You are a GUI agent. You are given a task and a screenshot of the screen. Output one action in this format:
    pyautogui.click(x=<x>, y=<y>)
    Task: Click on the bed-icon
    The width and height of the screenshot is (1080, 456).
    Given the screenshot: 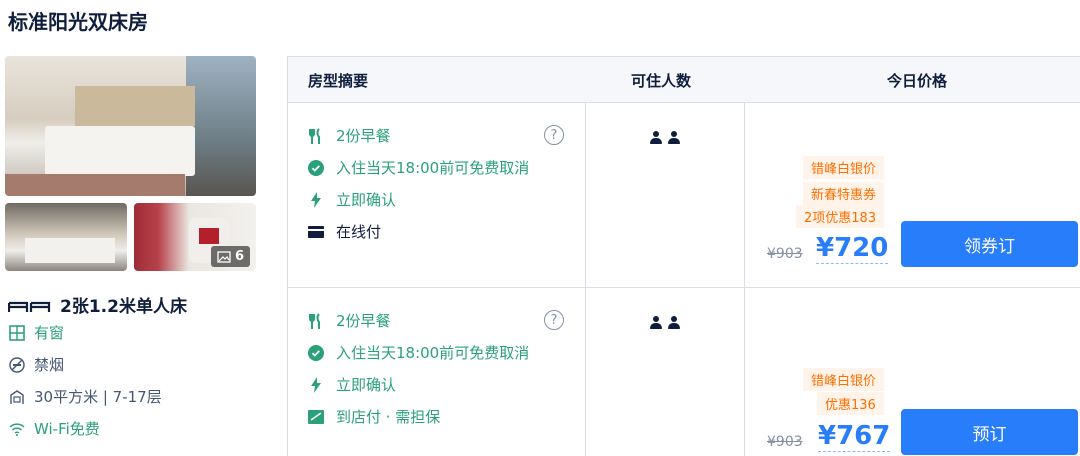 What is the action you would take?
    pyautogui.click(x=29, y=306)
    